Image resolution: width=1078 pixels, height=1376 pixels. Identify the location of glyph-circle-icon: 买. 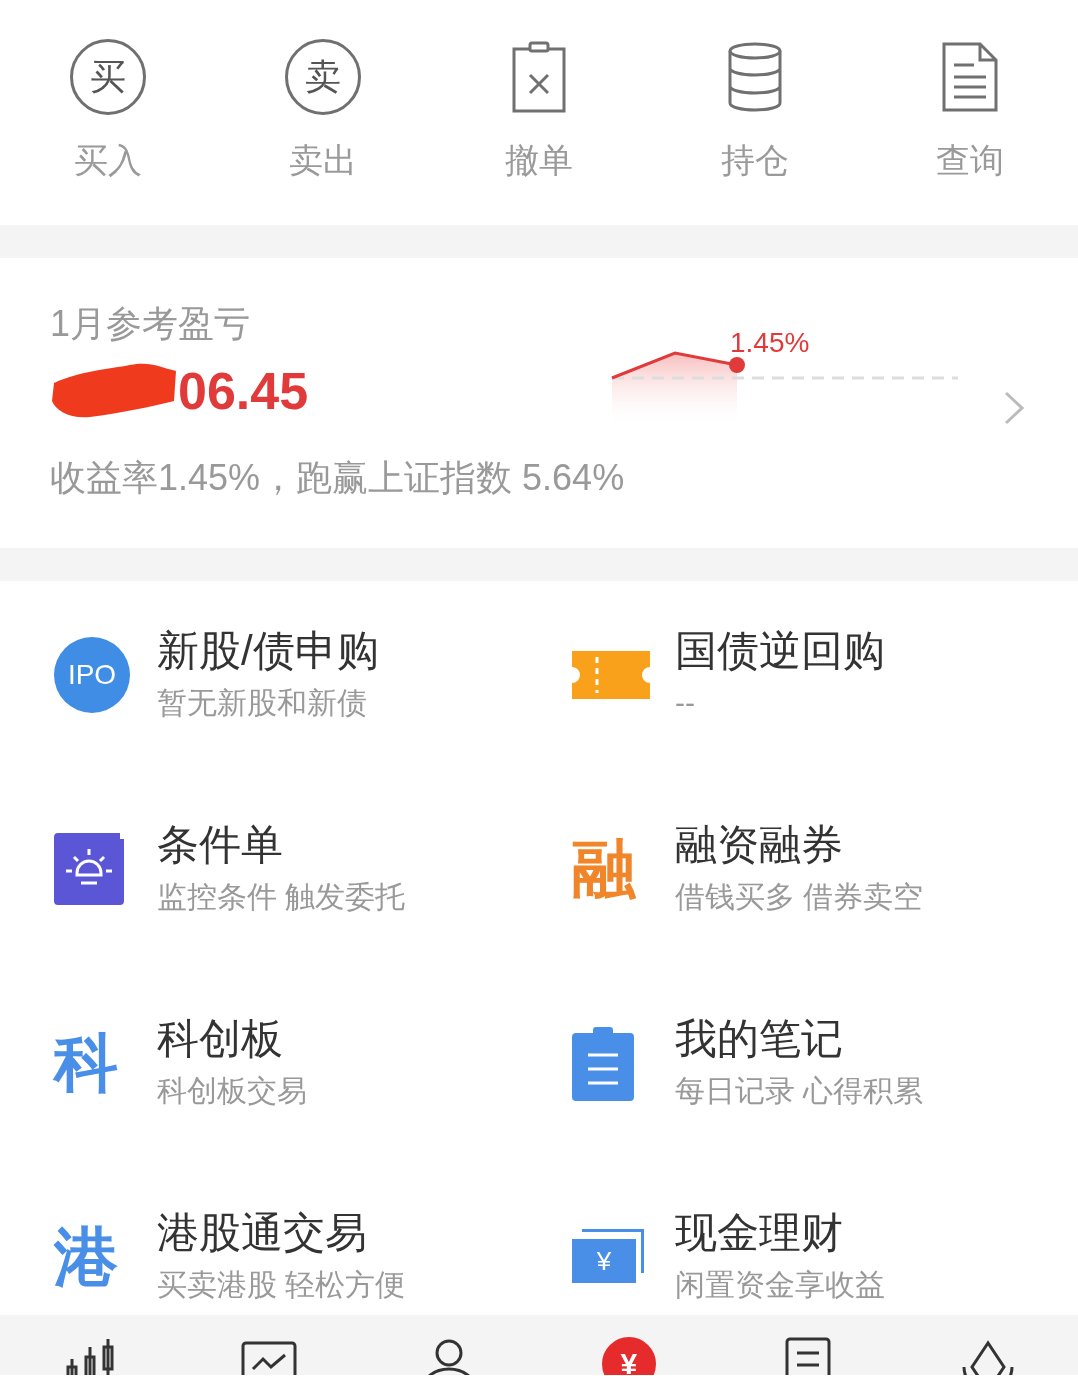
(107, 77).